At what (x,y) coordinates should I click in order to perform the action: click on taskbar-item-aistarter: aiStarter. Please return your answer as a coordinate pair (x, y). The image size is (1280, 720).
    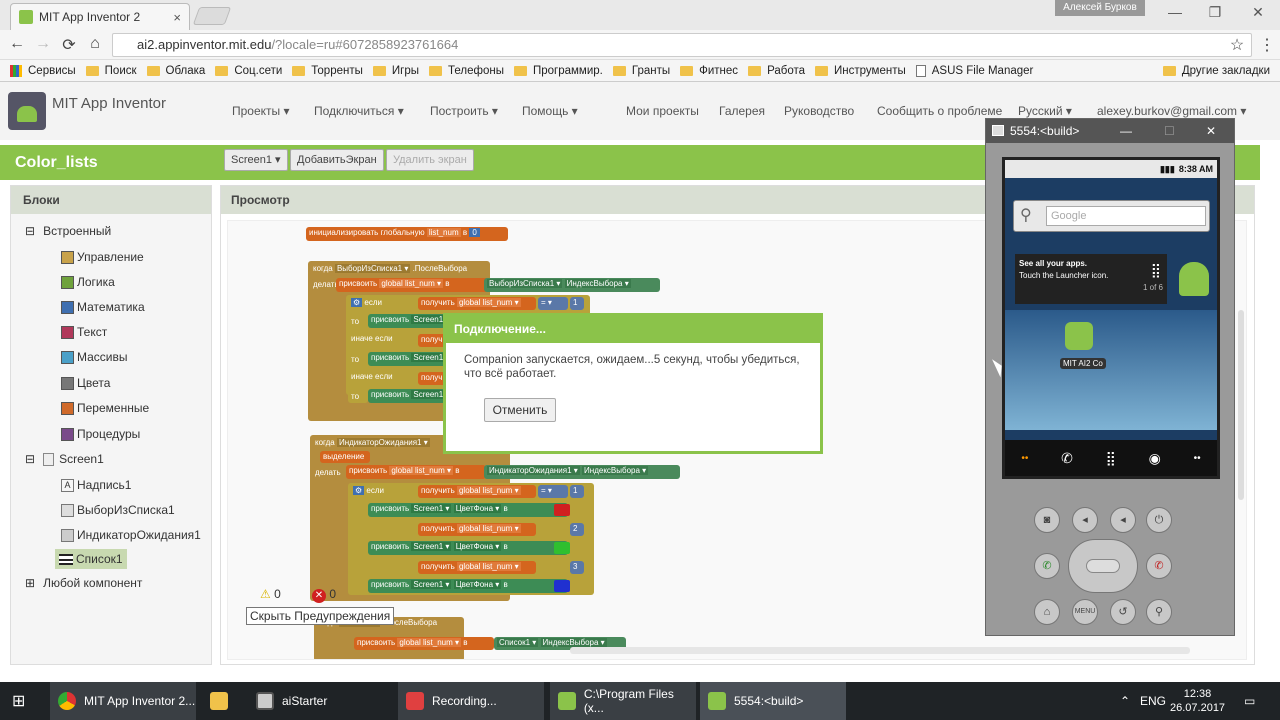
    Looking at the image, I should click on (321, 701).